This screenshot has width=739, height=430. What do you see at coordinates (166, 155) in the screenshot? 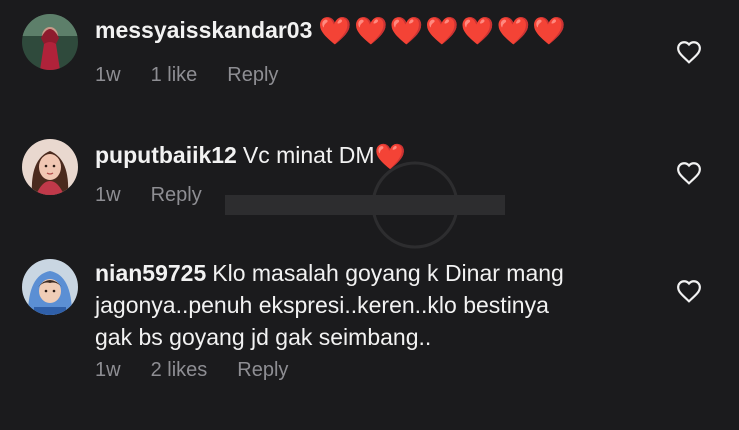
I see `comment-username: puputbaiik12` at bounding box center [166, 155].